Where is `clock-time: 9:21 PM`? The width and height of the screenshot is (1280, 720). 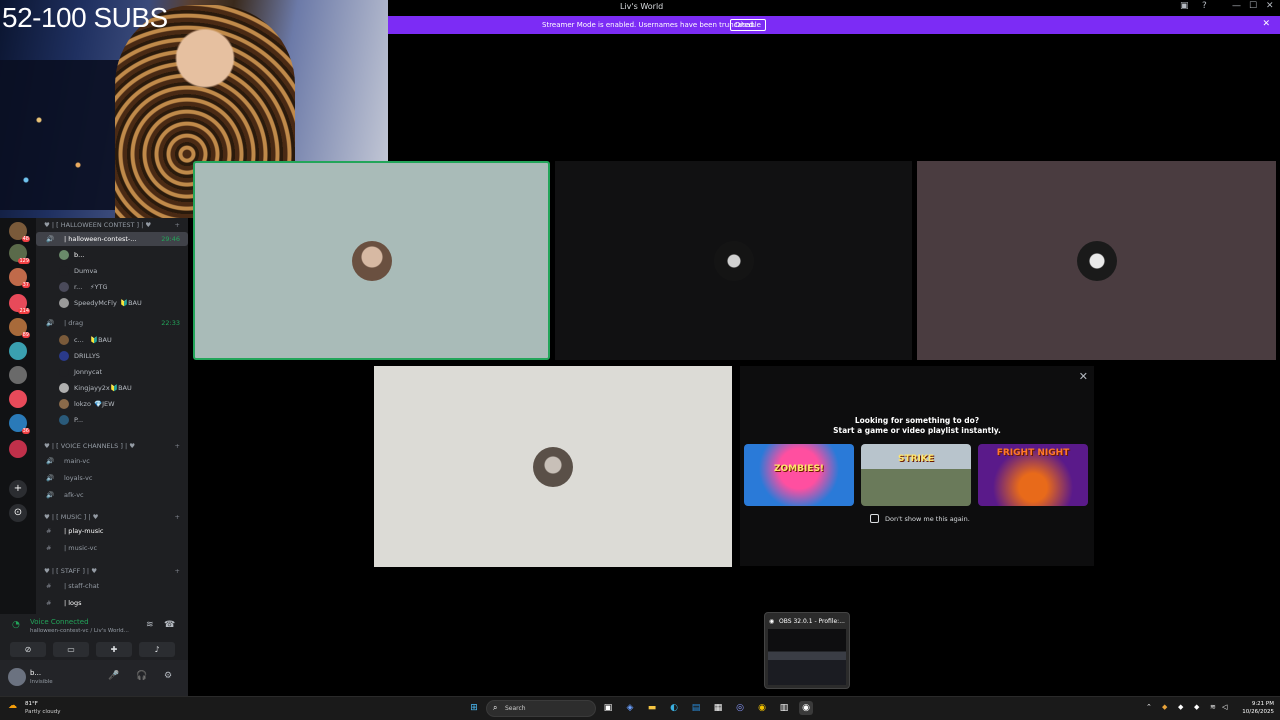 clock-time: 9:21 PM is located at coordinates (1256, 704).